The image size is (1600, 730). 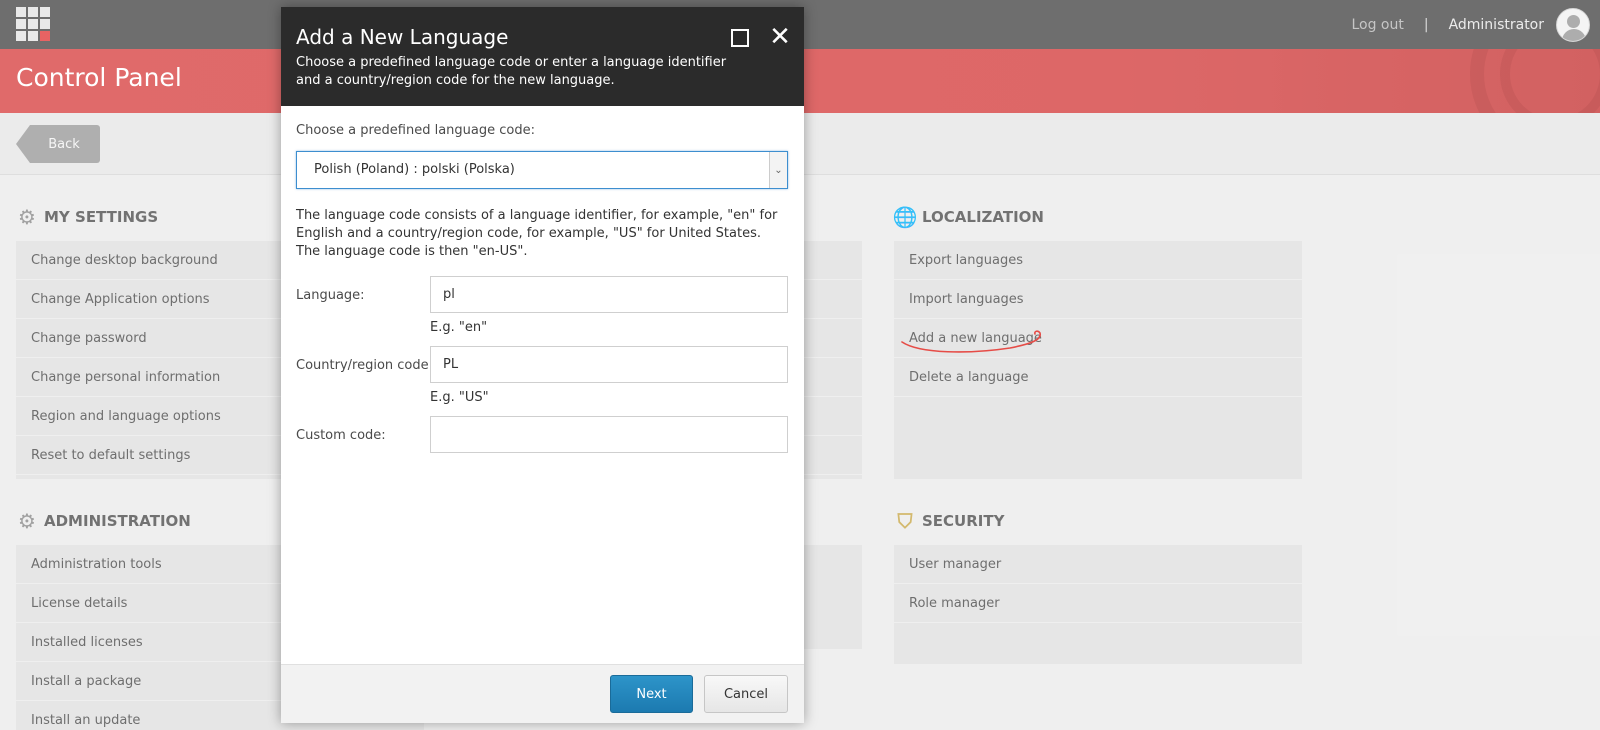 What do you see at coordinates (459, 327) in the screenshot?
I see `language-hint: E.g. "en"` at bounding box center [459, 327].